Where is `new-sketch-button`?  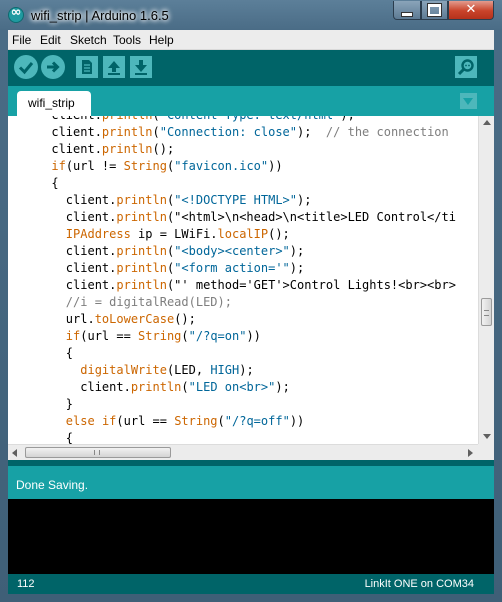
new-sketch-button is located at coordinates (87, 67).